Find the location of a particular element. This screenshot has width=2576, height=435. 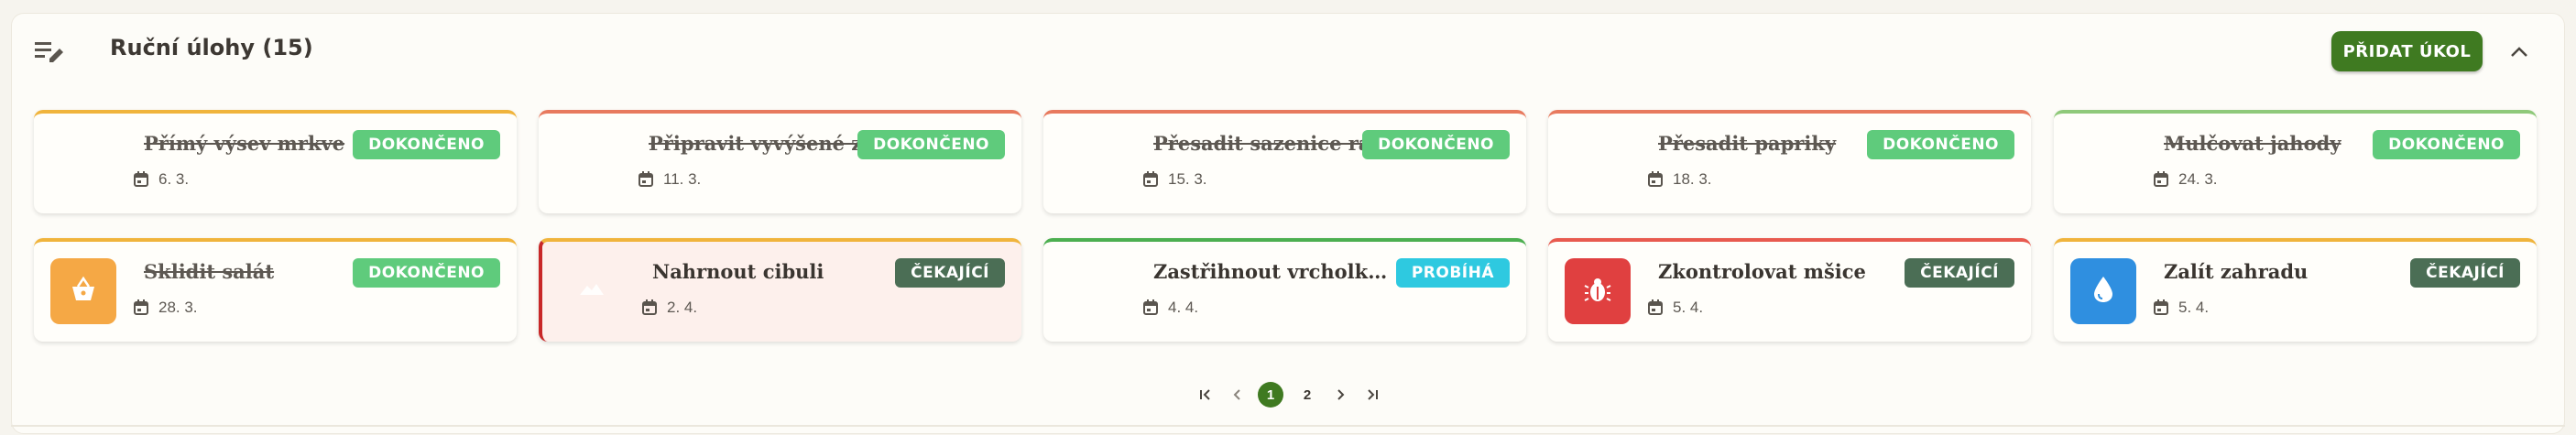

task-title: Mulčovat jahody is located at coordinates (2252, 143).